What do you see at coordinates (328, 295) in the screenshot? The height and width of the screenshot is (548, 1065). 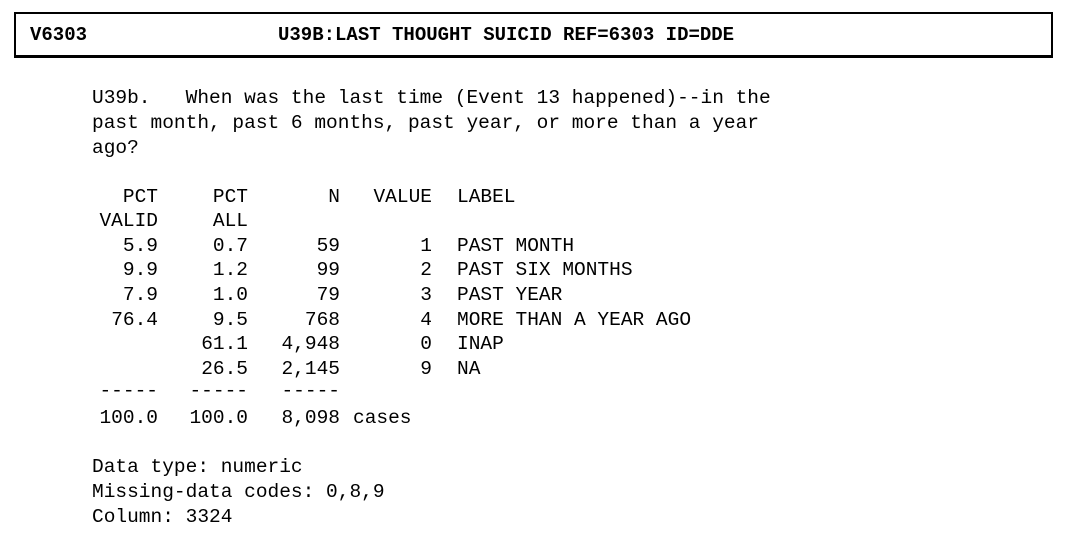 I see `n-cell: 79` at bounding box center [328, 295].